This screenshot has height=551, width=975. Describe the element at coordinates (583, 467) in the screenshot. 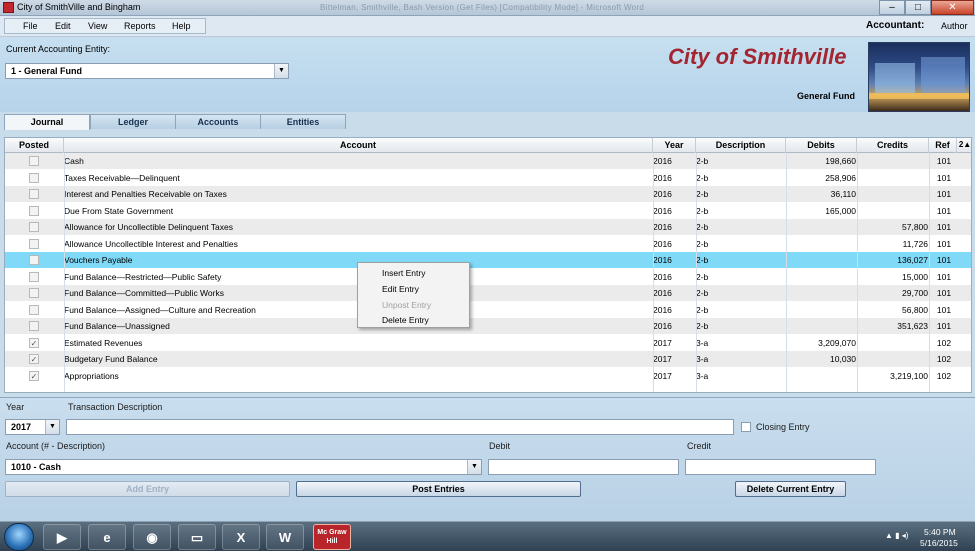

I see `debit-input` at that location.